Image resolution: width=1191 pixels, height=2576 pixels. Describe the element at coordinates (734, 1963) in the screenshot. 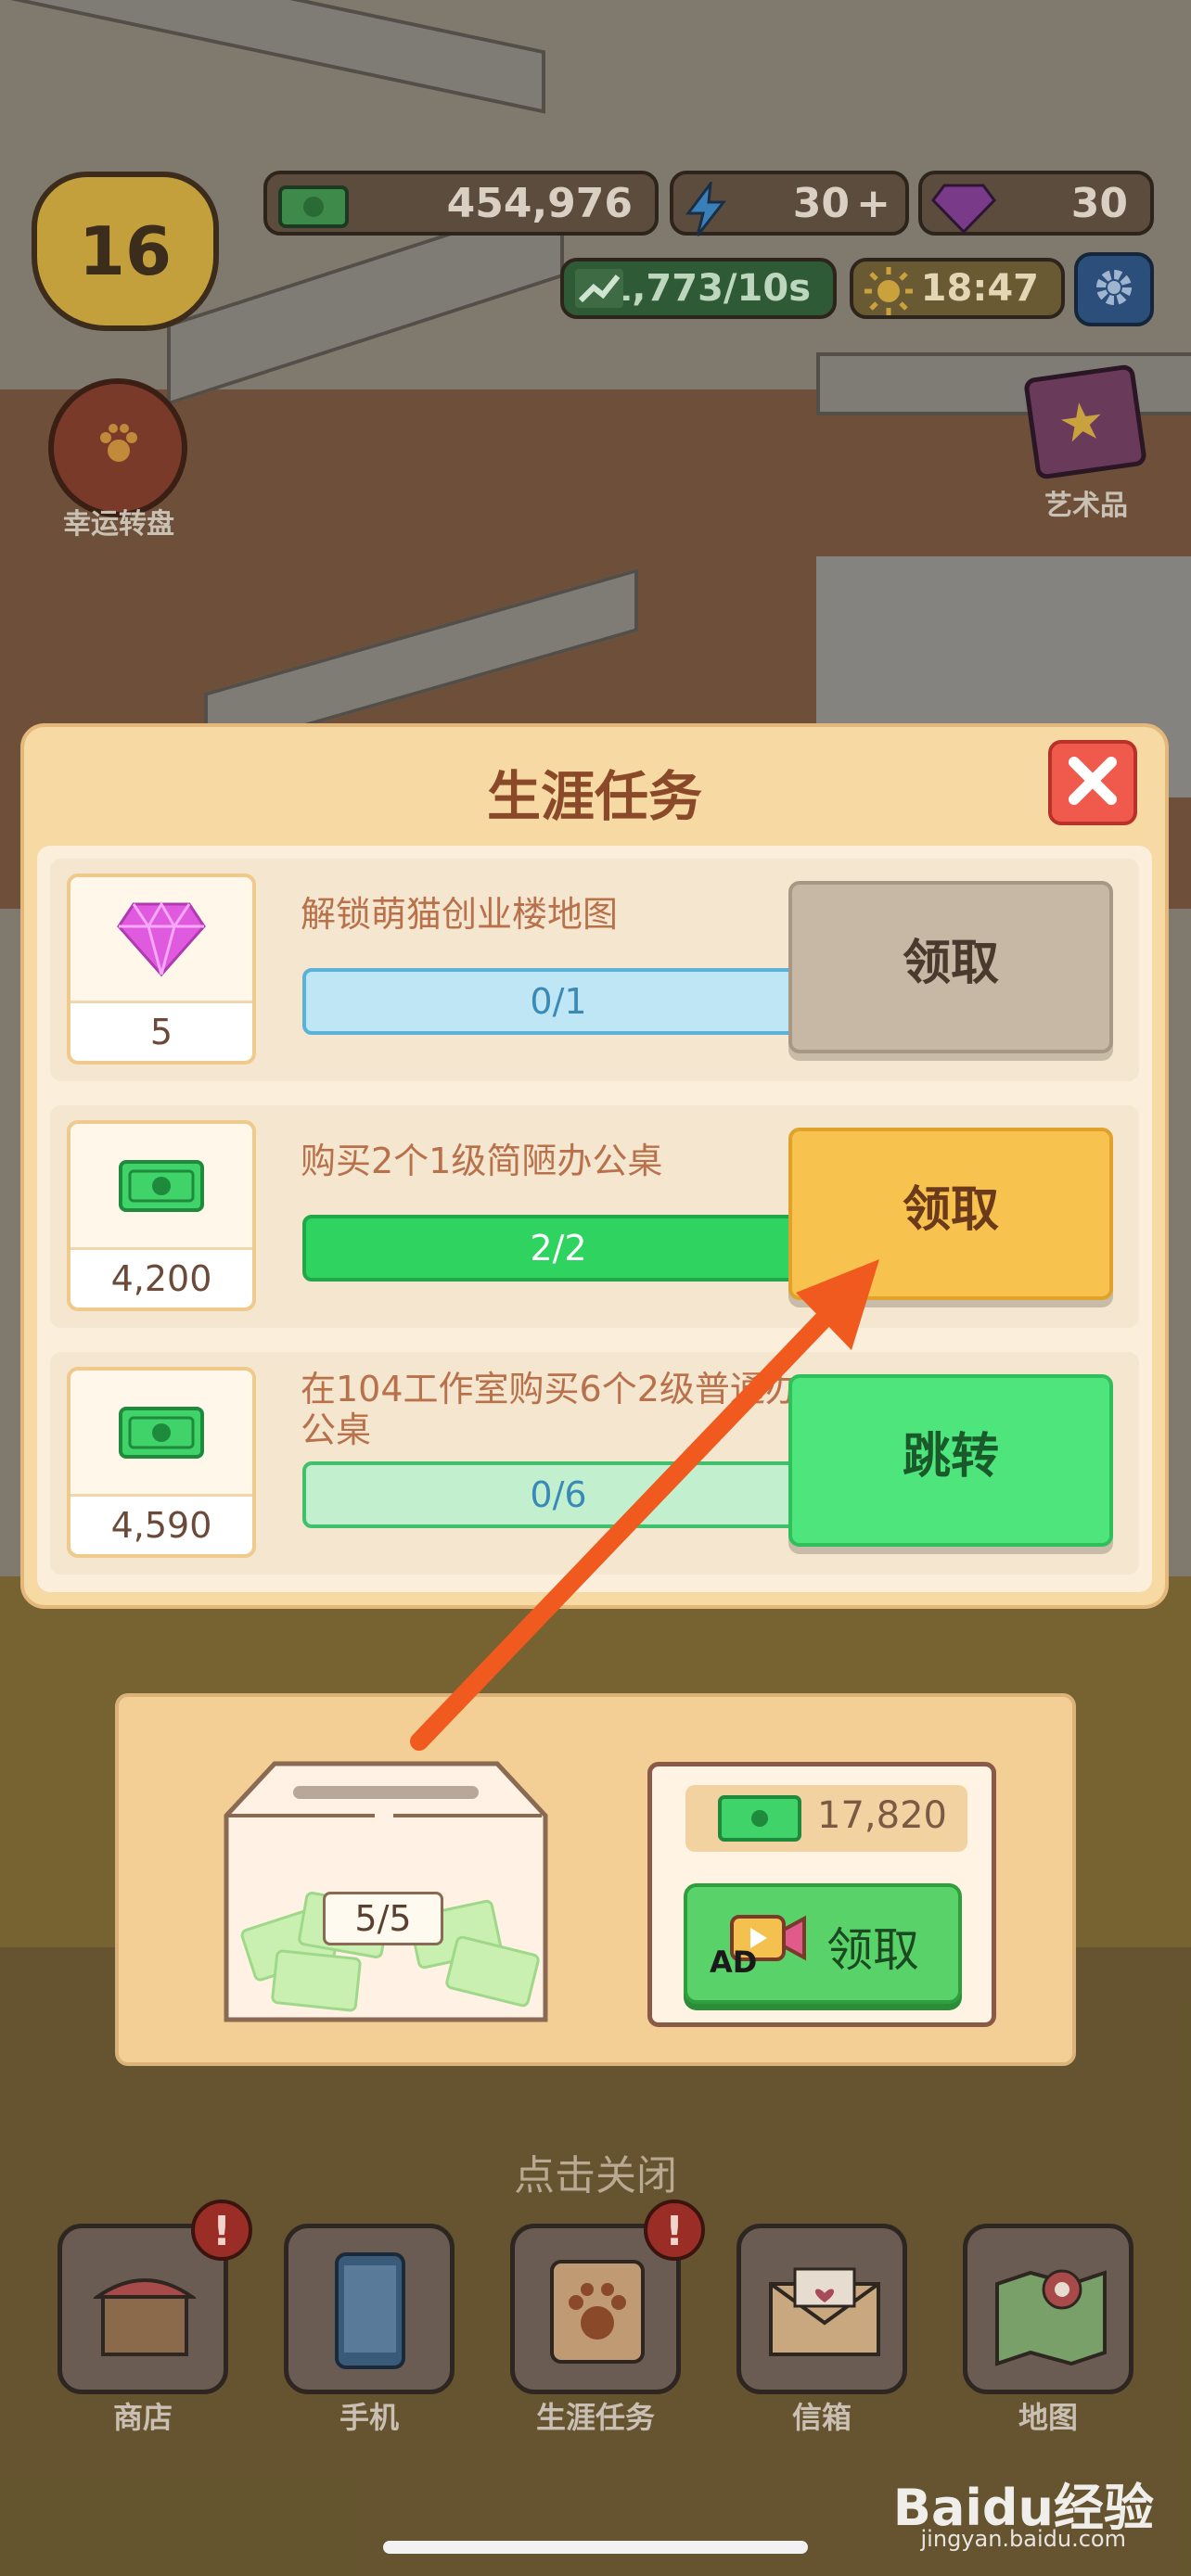

I see `ad-badge: AD` at that location.